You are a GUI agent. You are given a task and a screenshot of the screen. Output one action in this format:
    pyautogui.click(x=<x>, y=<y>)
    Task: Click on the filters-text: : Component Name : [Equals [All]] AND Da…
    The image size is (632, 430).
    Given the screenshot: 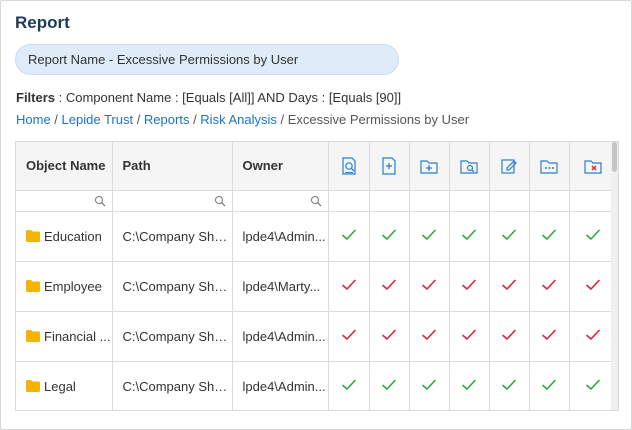 What is the action you would take?
    pyautogui.click(x=228, y=97)
    